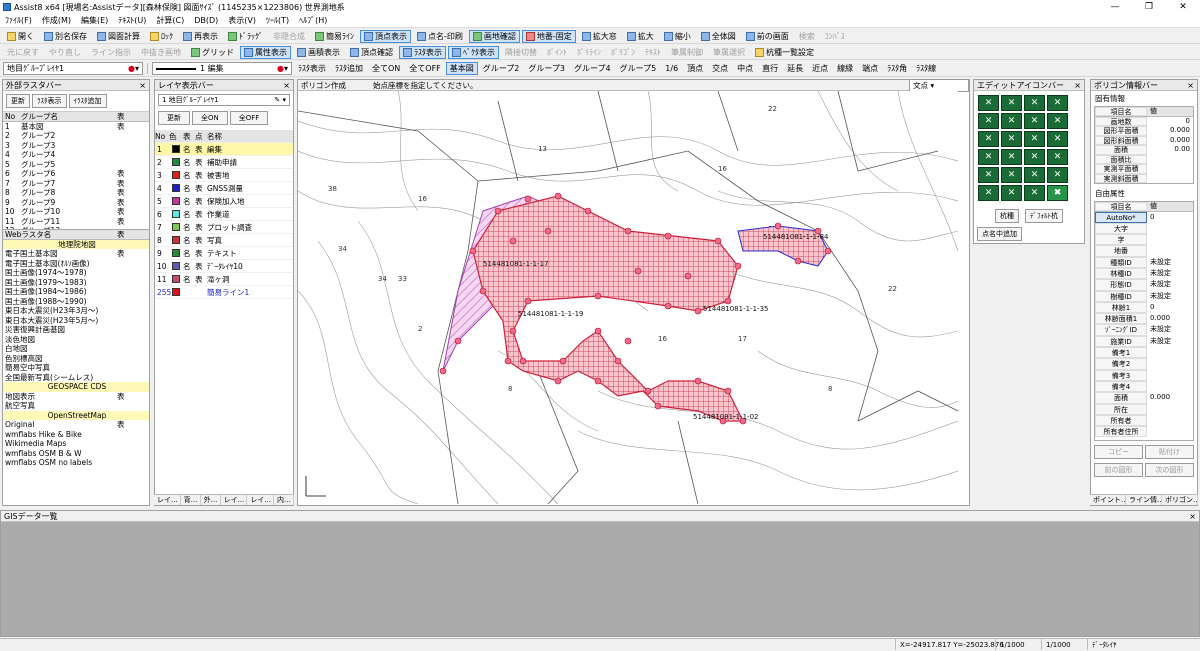 This screenshot has height=651, width=1200. What do you see at coordinates (224, 162) in the screenshot?
I see `layer-row: 2 名表補助申請` at bounding box center [224, 162].